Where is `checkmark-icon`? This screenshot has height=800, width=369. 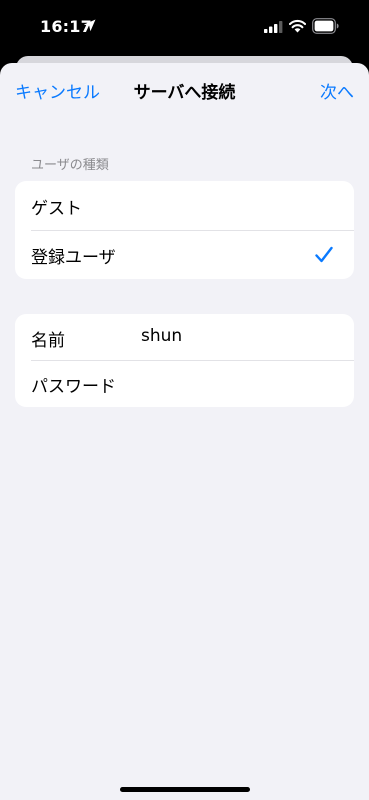 checkmark-icon is located at coordinates (324, 254).